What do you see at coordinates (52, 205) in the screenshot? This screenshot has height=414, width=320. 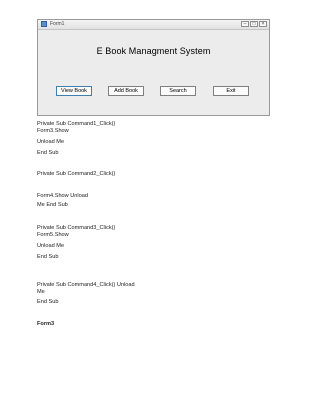 I see `code-line: Me End Sub` at bounding box center [52, 205].